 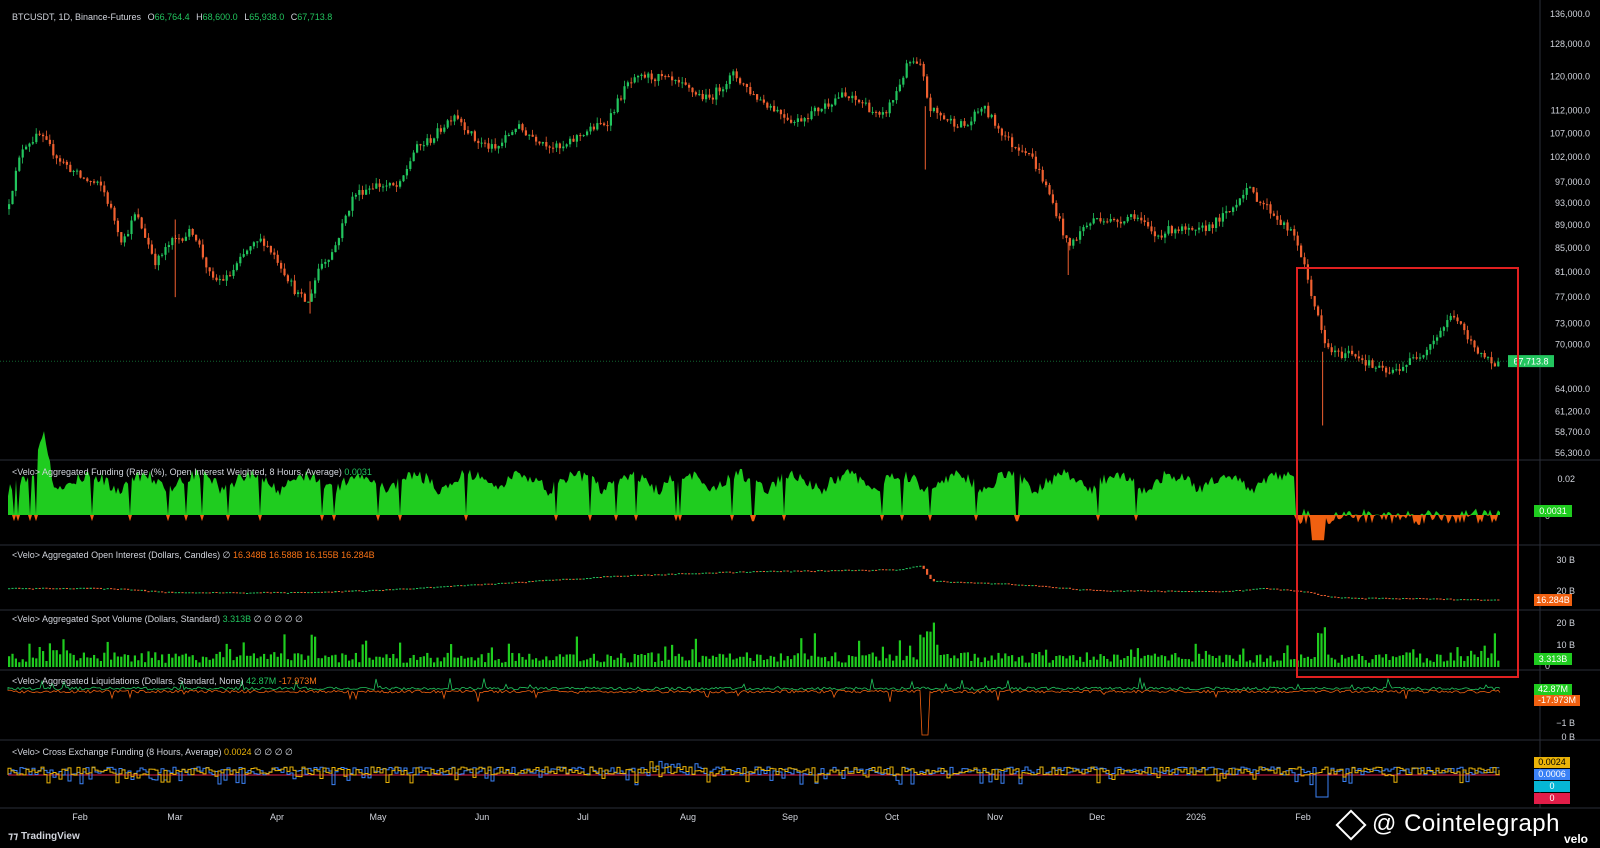 What do you see at coordinates (1572, 297) in the screenshot?
I see `price-tick-label: 77,000.0` at bounding box center [1572, 297].